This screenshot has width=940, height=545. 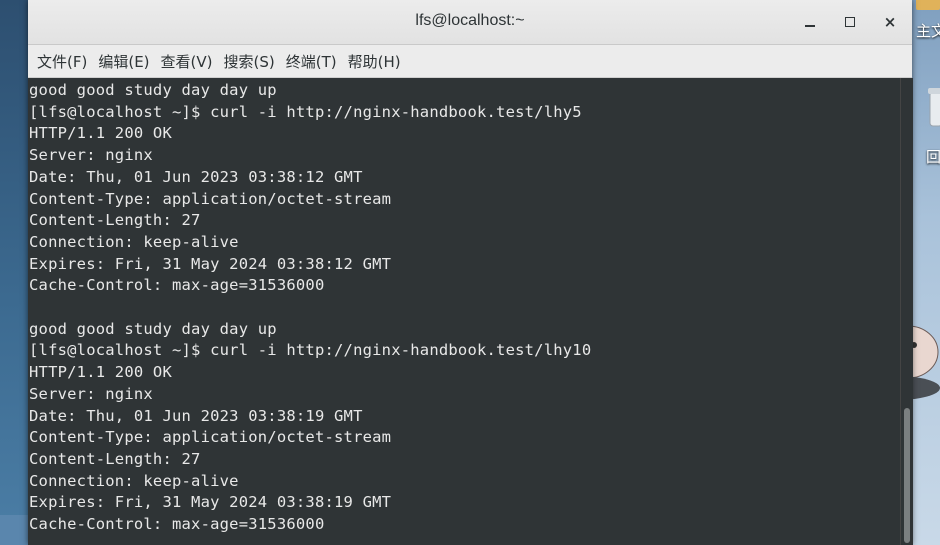 I want to click on desktop-left-strip, so click(x=14, y=530).